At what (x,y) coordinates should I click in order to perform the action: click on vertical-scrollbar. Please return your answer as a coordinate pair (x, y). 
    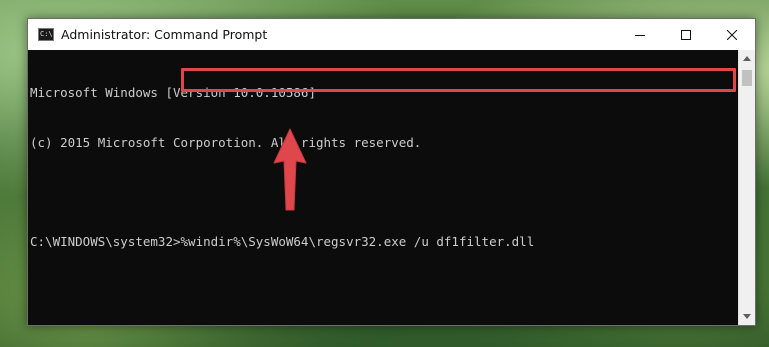
    Looking at the image, I should click on (746, 187).